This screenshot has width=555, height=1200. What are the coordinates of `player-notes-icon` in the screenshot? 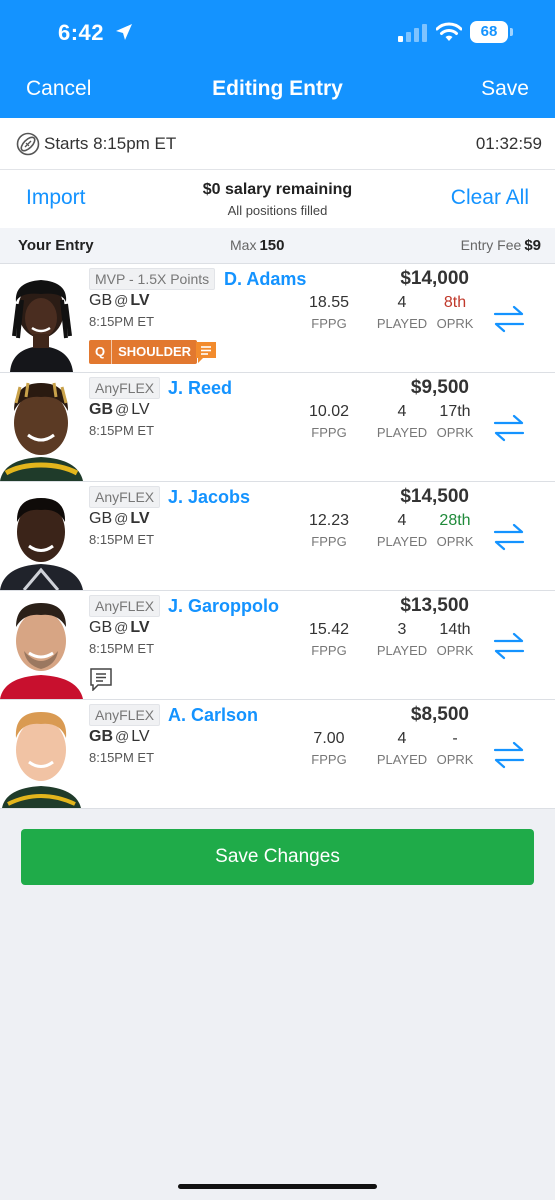 It's located at (101, 679).